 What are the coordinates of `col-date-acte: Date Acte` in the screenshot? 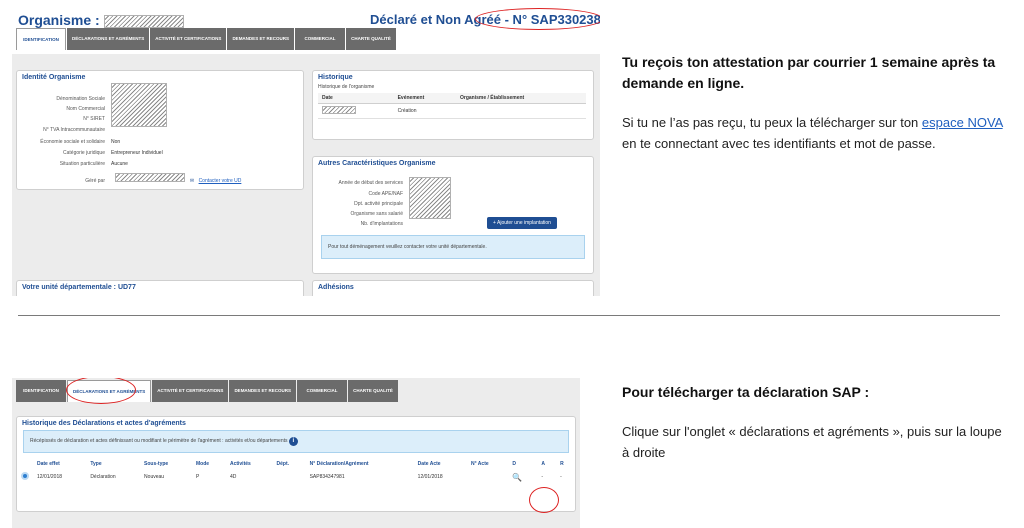 It's located at (429, 464).